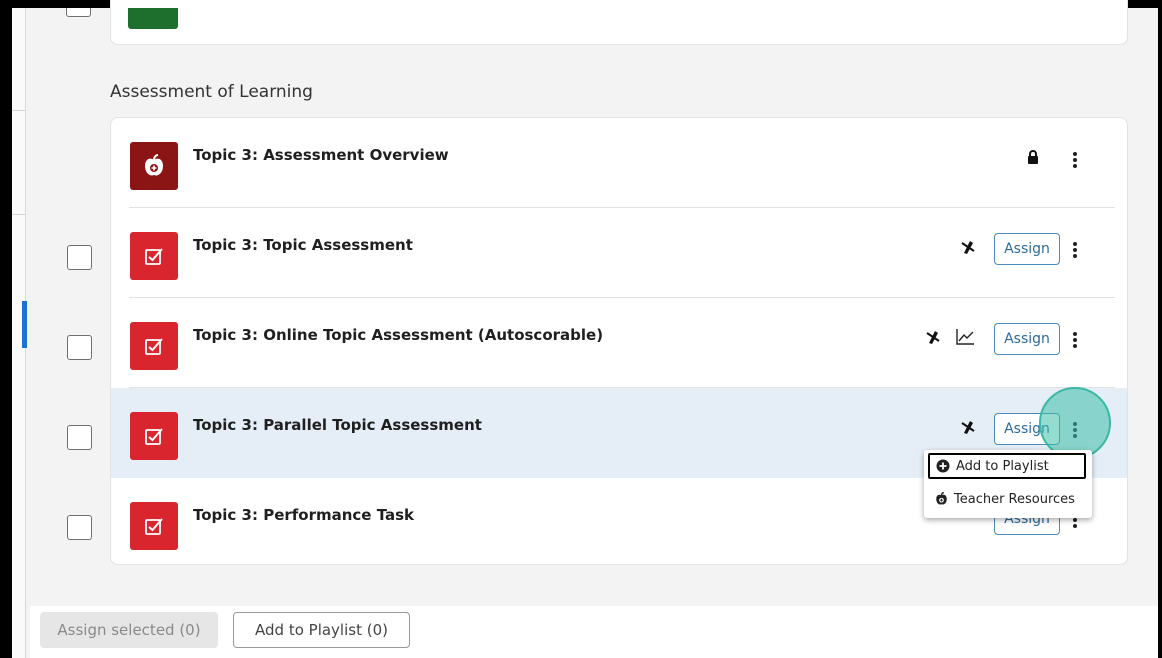 This screenshot has height=658, width=1162. Describe the element at coordinates (943, 466) in the screenshot. I see `plus-circle-icon` at that location.